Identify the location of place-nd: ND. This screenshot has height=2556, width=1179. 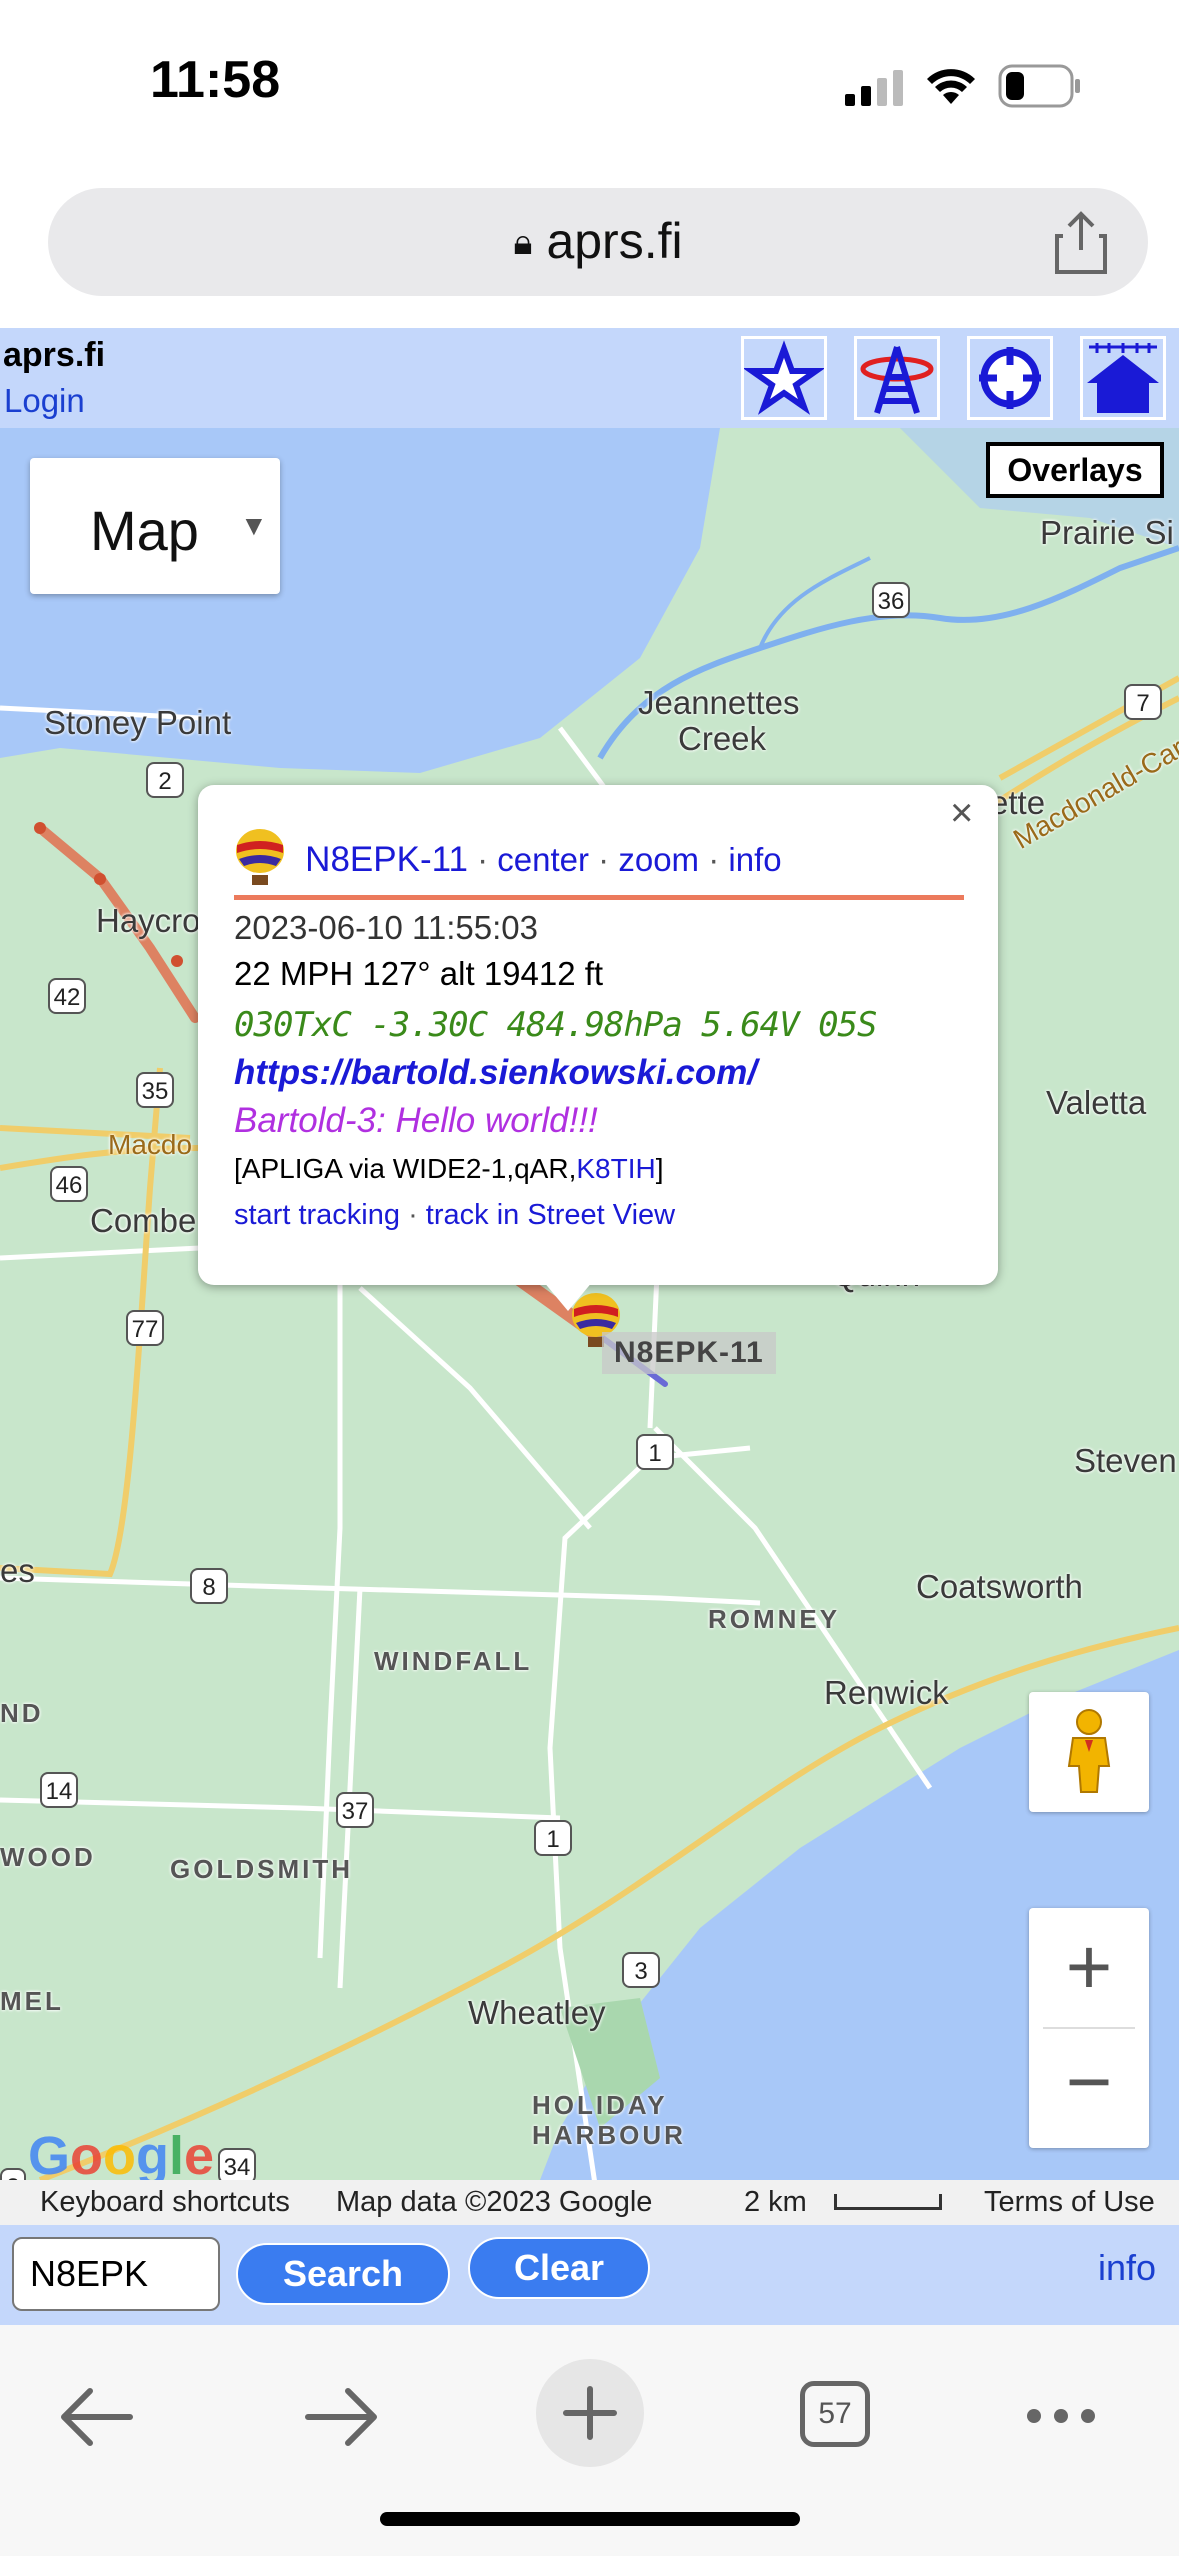
(22, 1713).